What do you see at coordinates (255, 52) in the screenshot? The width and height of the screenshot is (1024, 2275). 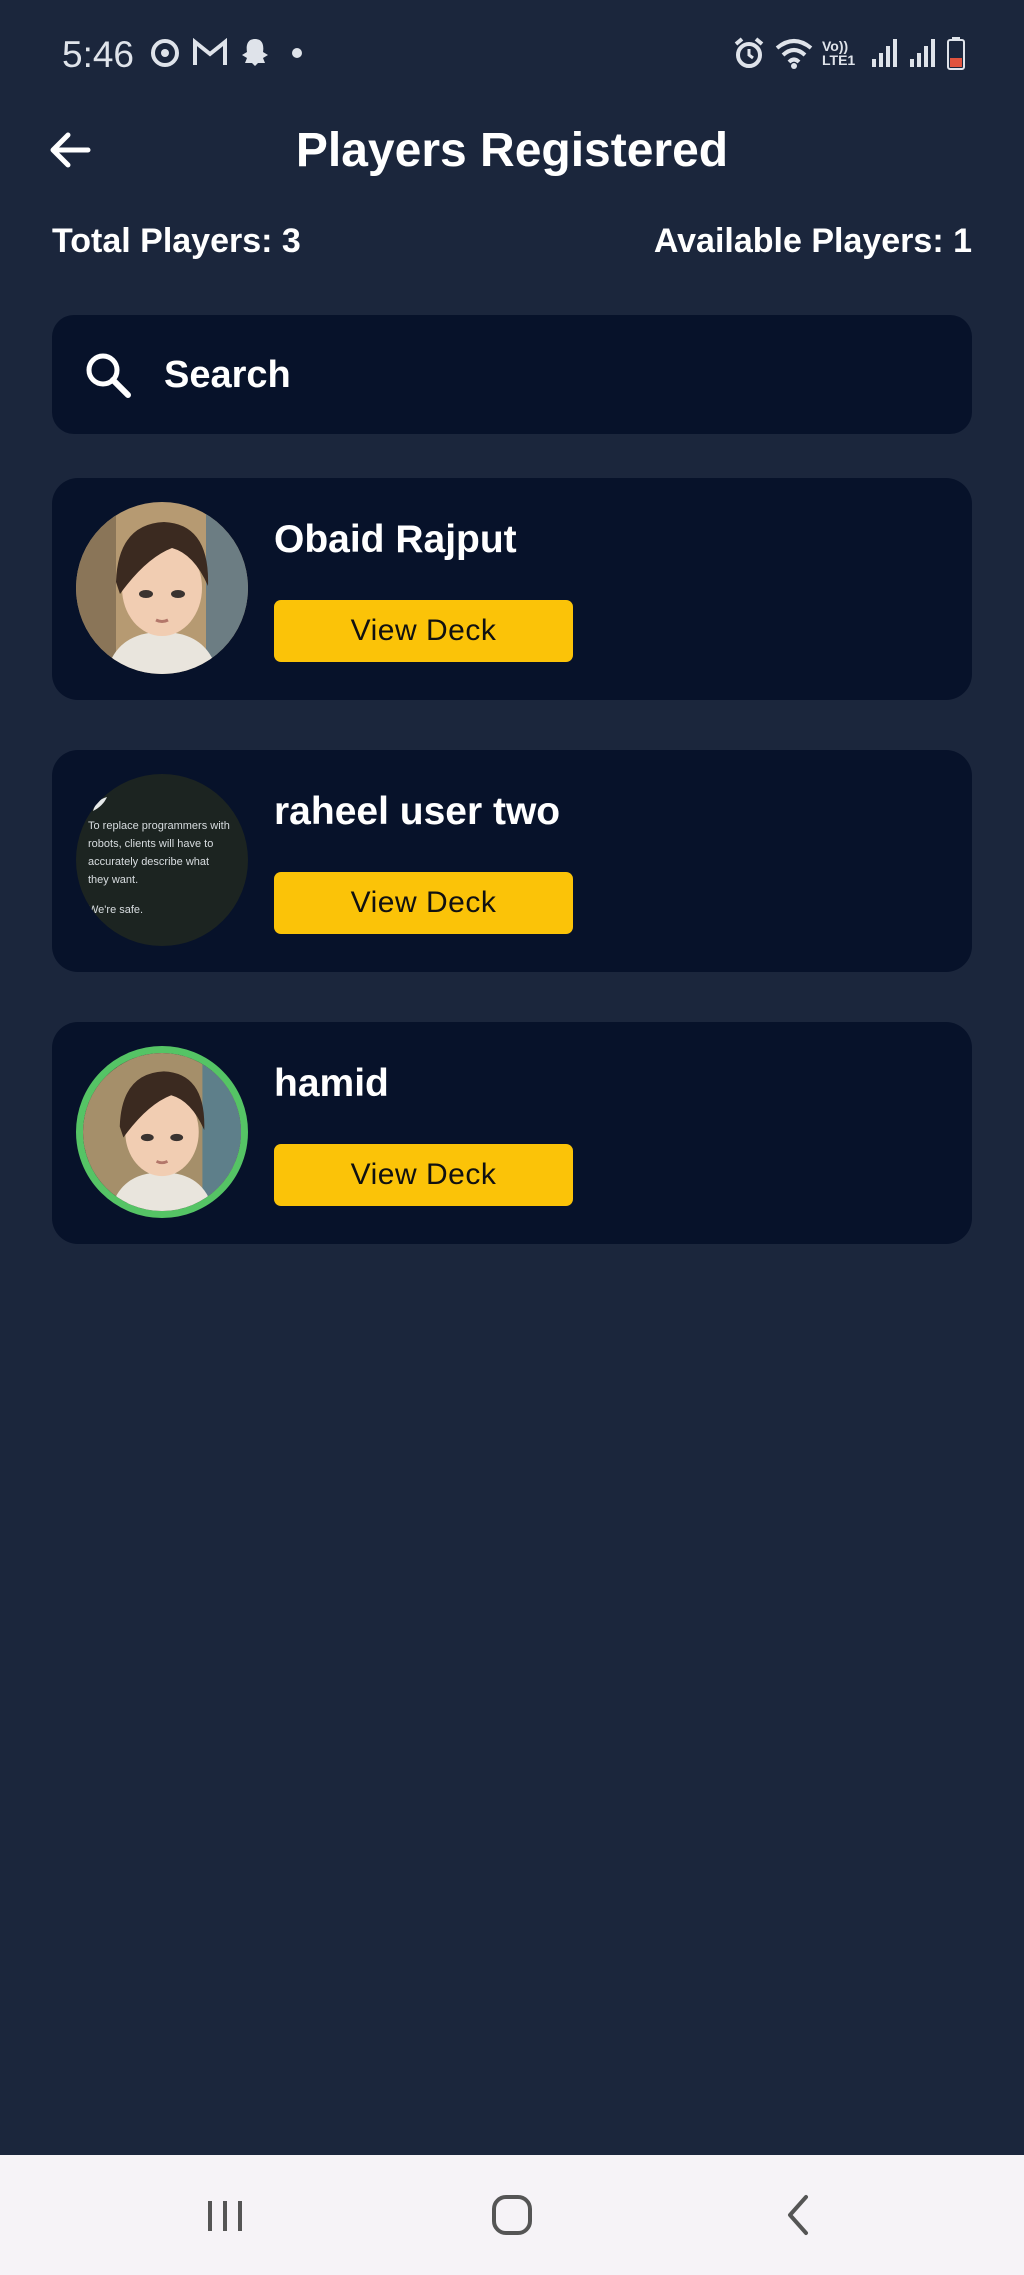 I see `snapchat-icon` at bounding box center [255, 52].